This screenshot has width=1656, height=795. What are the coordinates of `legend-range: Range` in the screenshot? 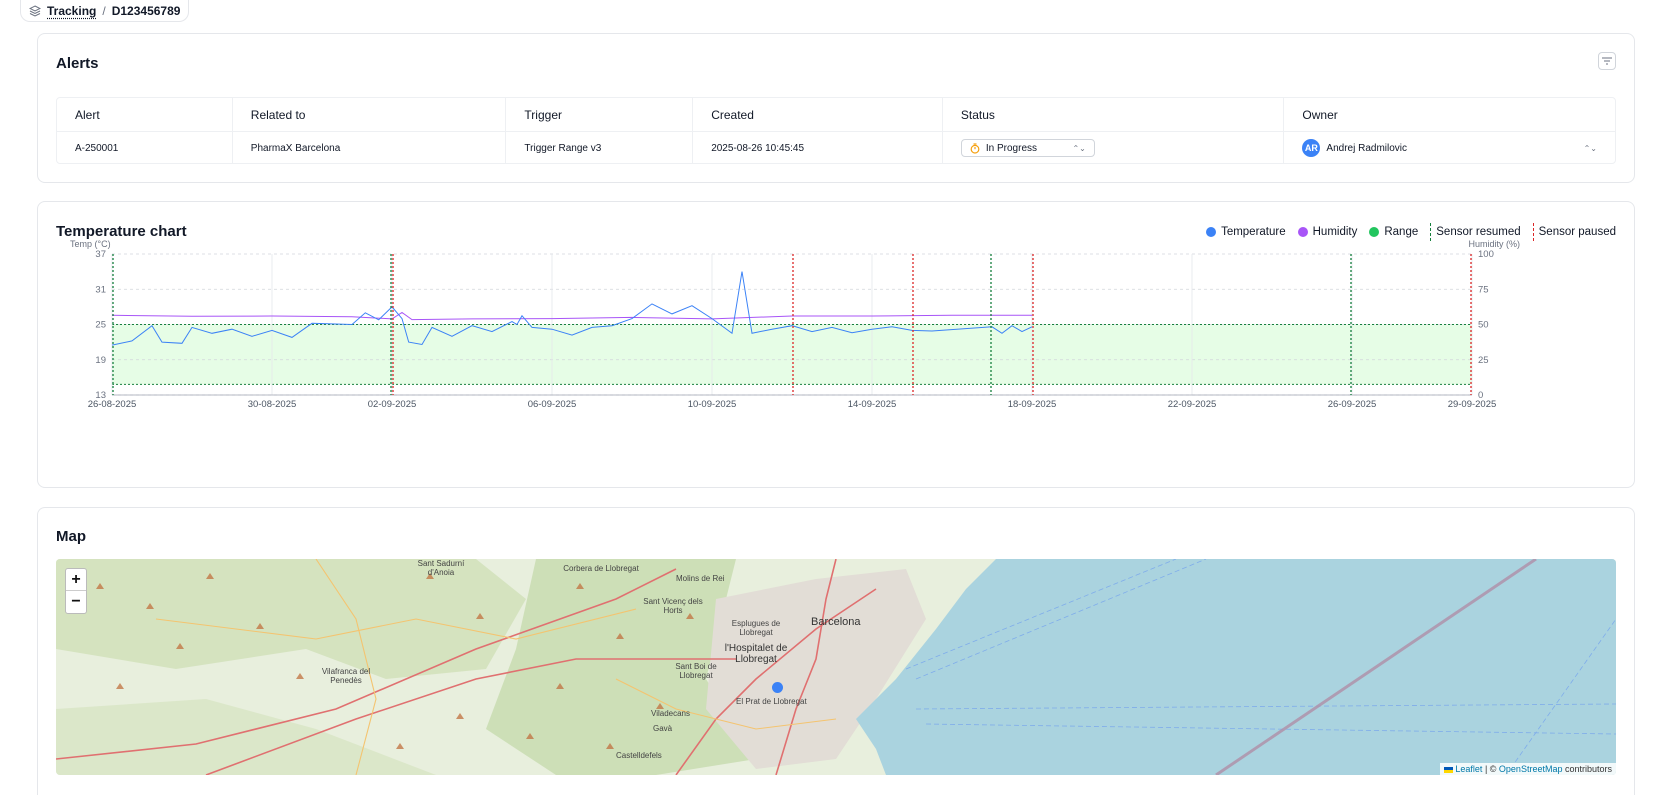 It's located at (1393, 232).